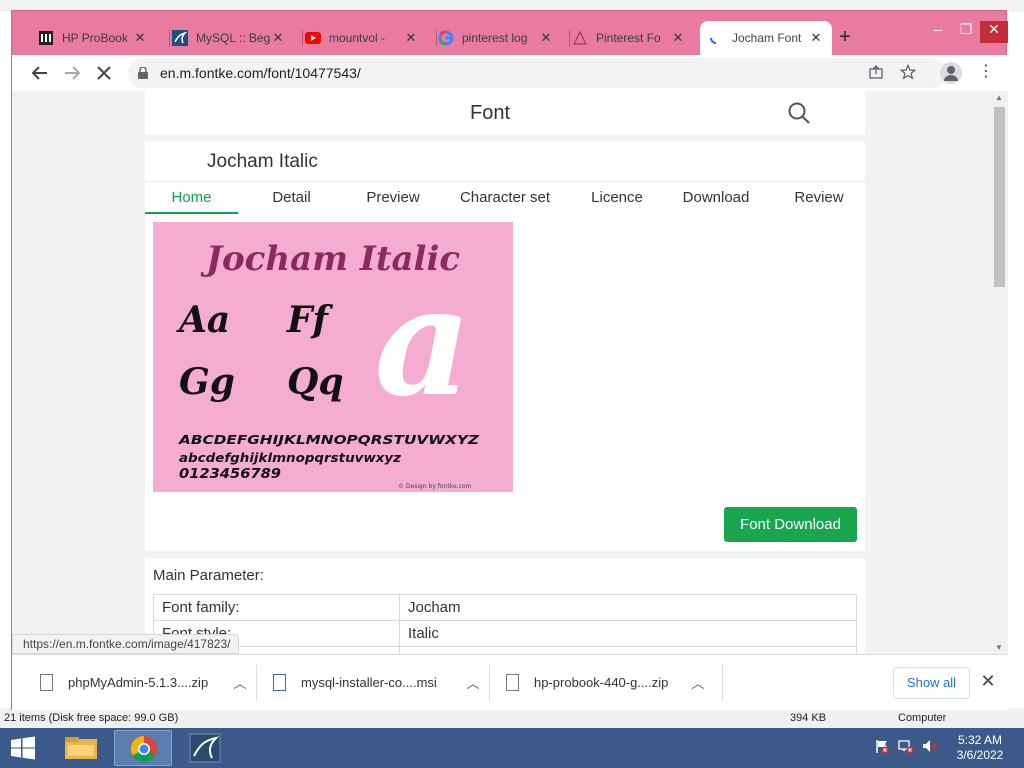 Image resolution: width=1024 pixels, height=768 pixels. Describe the element at coordinates (537, 73) in the screenshot. I see `address-bar: en.m.fontke.com/font/10477543/` at that location.